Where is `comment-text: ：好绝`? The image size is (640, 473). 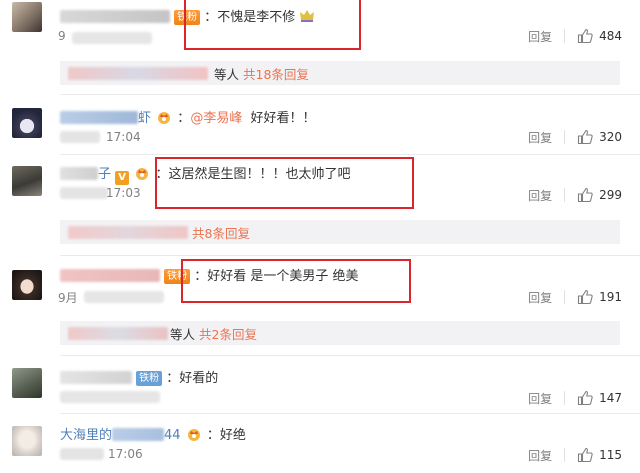
comment-text: ：好绝 is located at coordinates (226, 435).